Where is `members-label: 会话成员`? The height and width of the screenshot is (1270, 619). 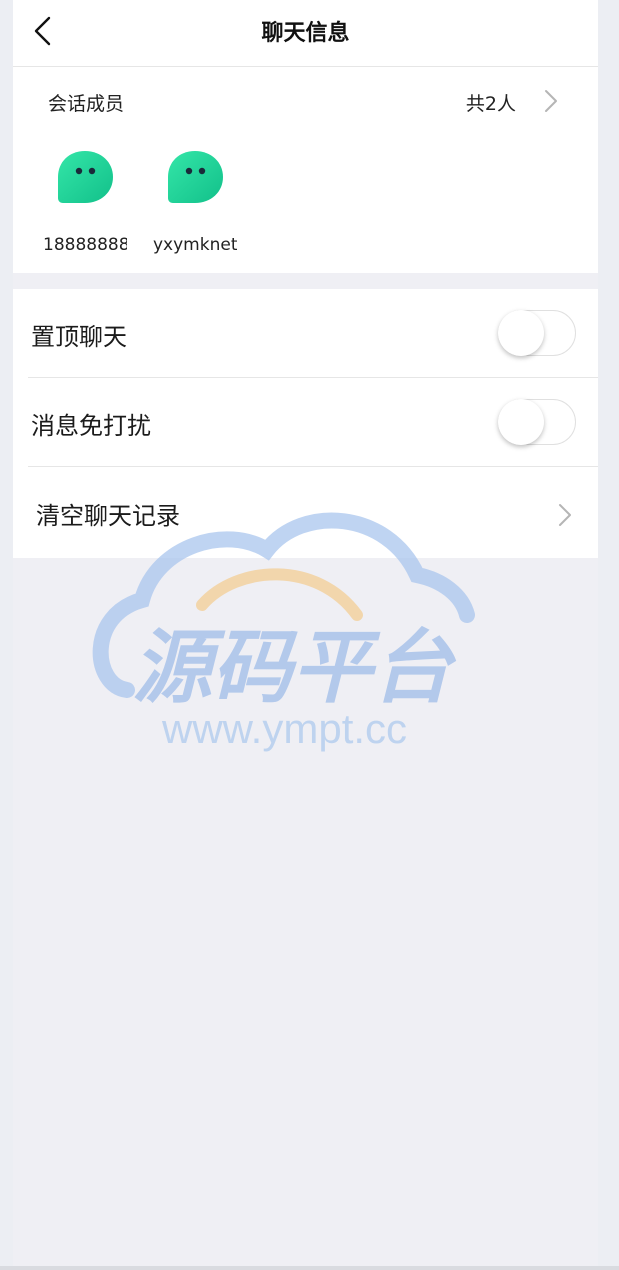 members-label: 会话成员 is located at coordinates (86, 104).